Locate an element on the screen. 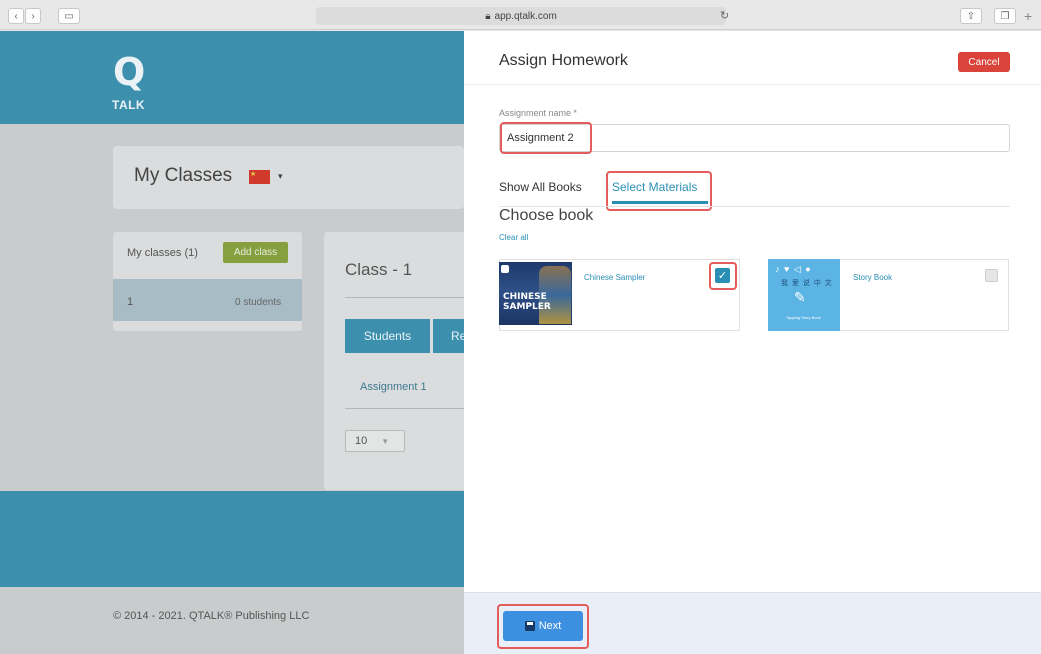 This screenshot has width=1041, height=654. forward-icon: › is located at coordinates (33, 16).